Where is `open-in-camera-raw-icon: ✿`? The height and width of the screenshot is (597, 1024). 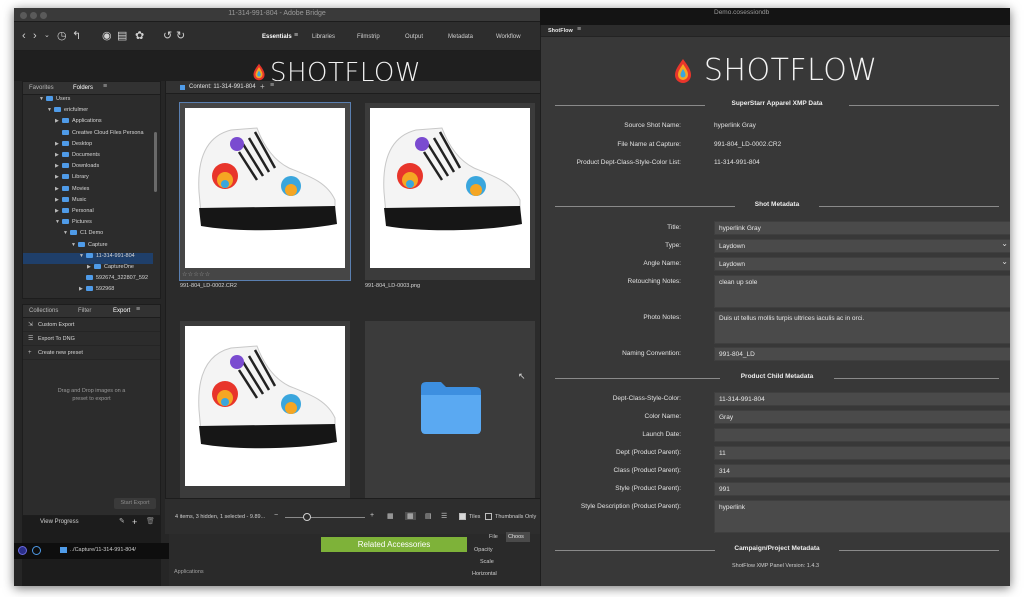
open-in-camera-raw-icon: ✿ is located at coordinates (139, 36).